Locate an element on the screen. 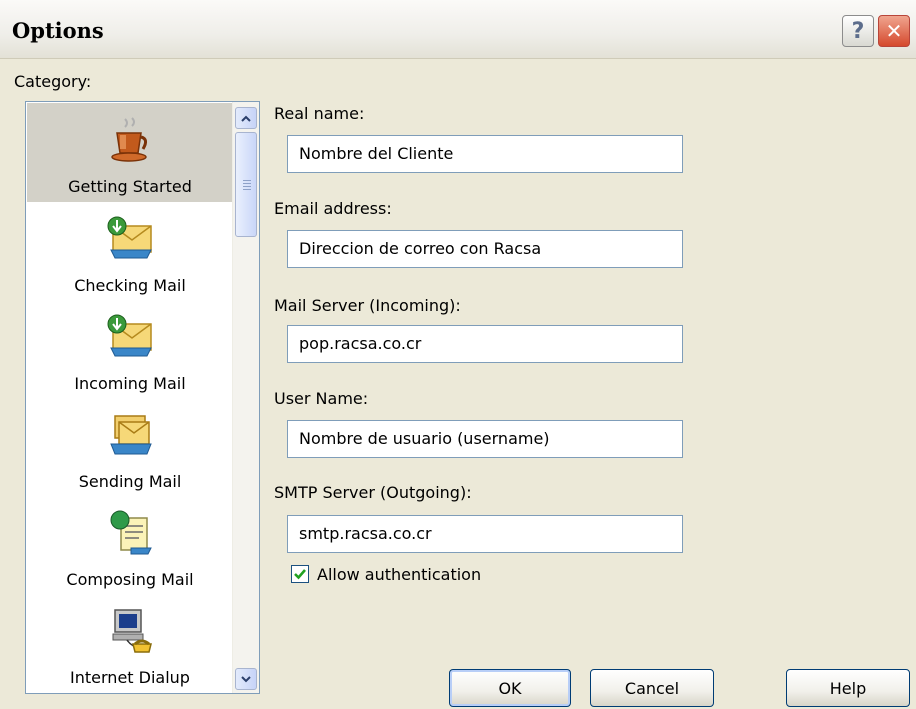  download-mail-icon is located at coordinates (129, 237).